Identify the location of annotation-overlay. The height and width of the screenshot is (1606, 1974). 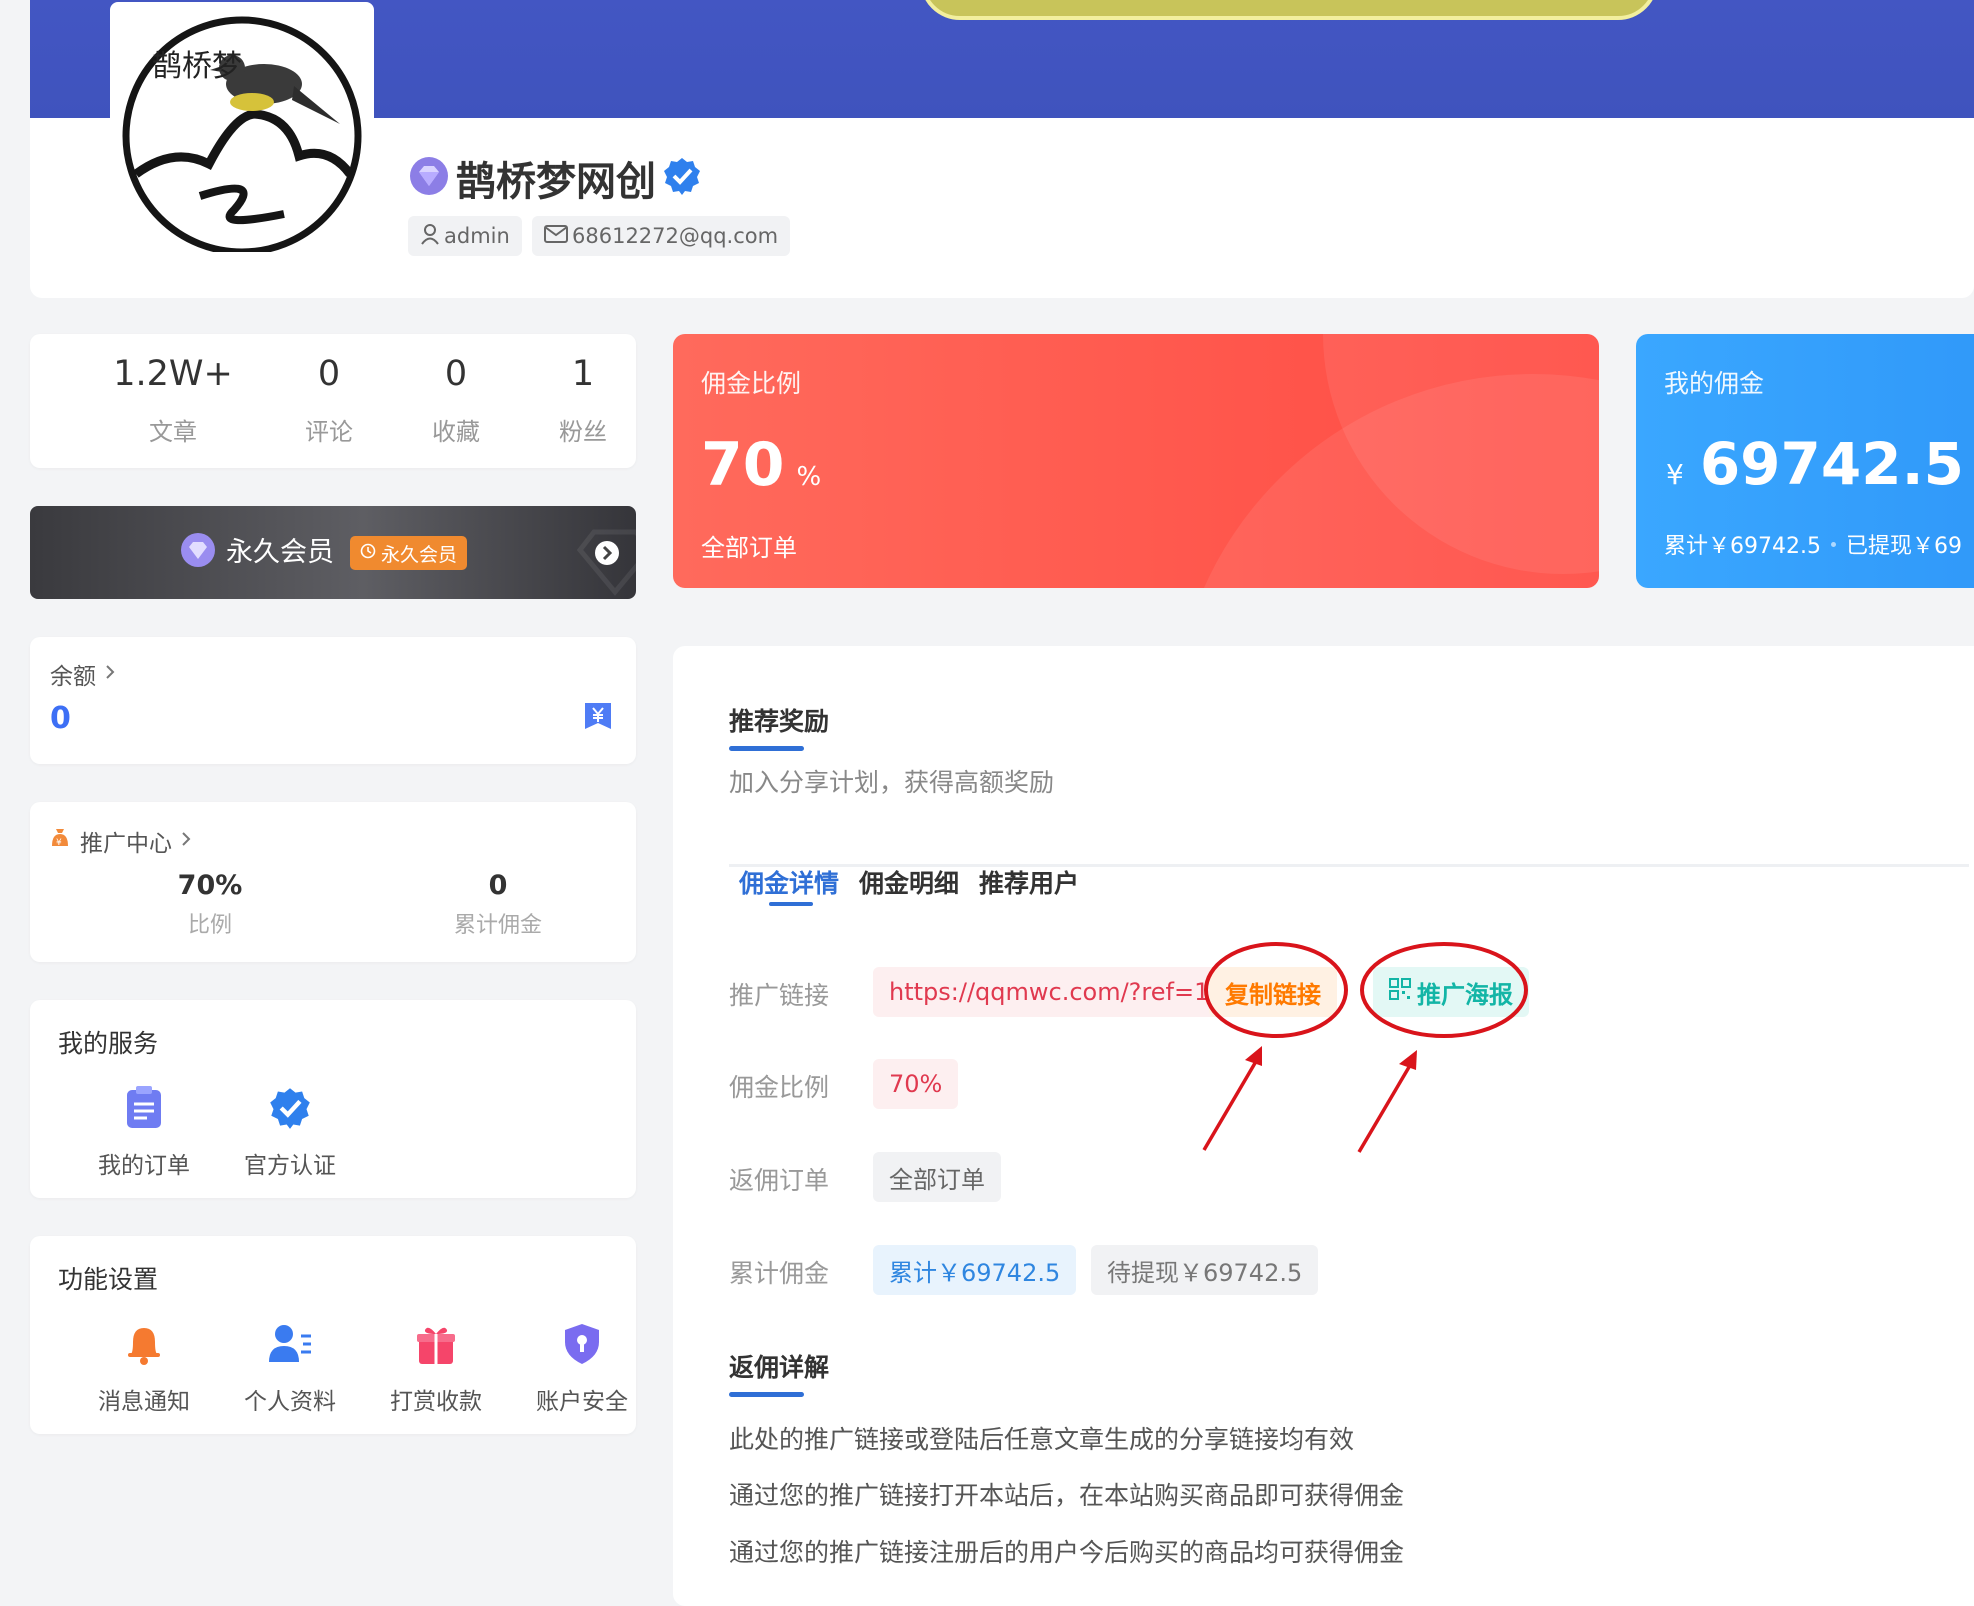
(1365, 1047).